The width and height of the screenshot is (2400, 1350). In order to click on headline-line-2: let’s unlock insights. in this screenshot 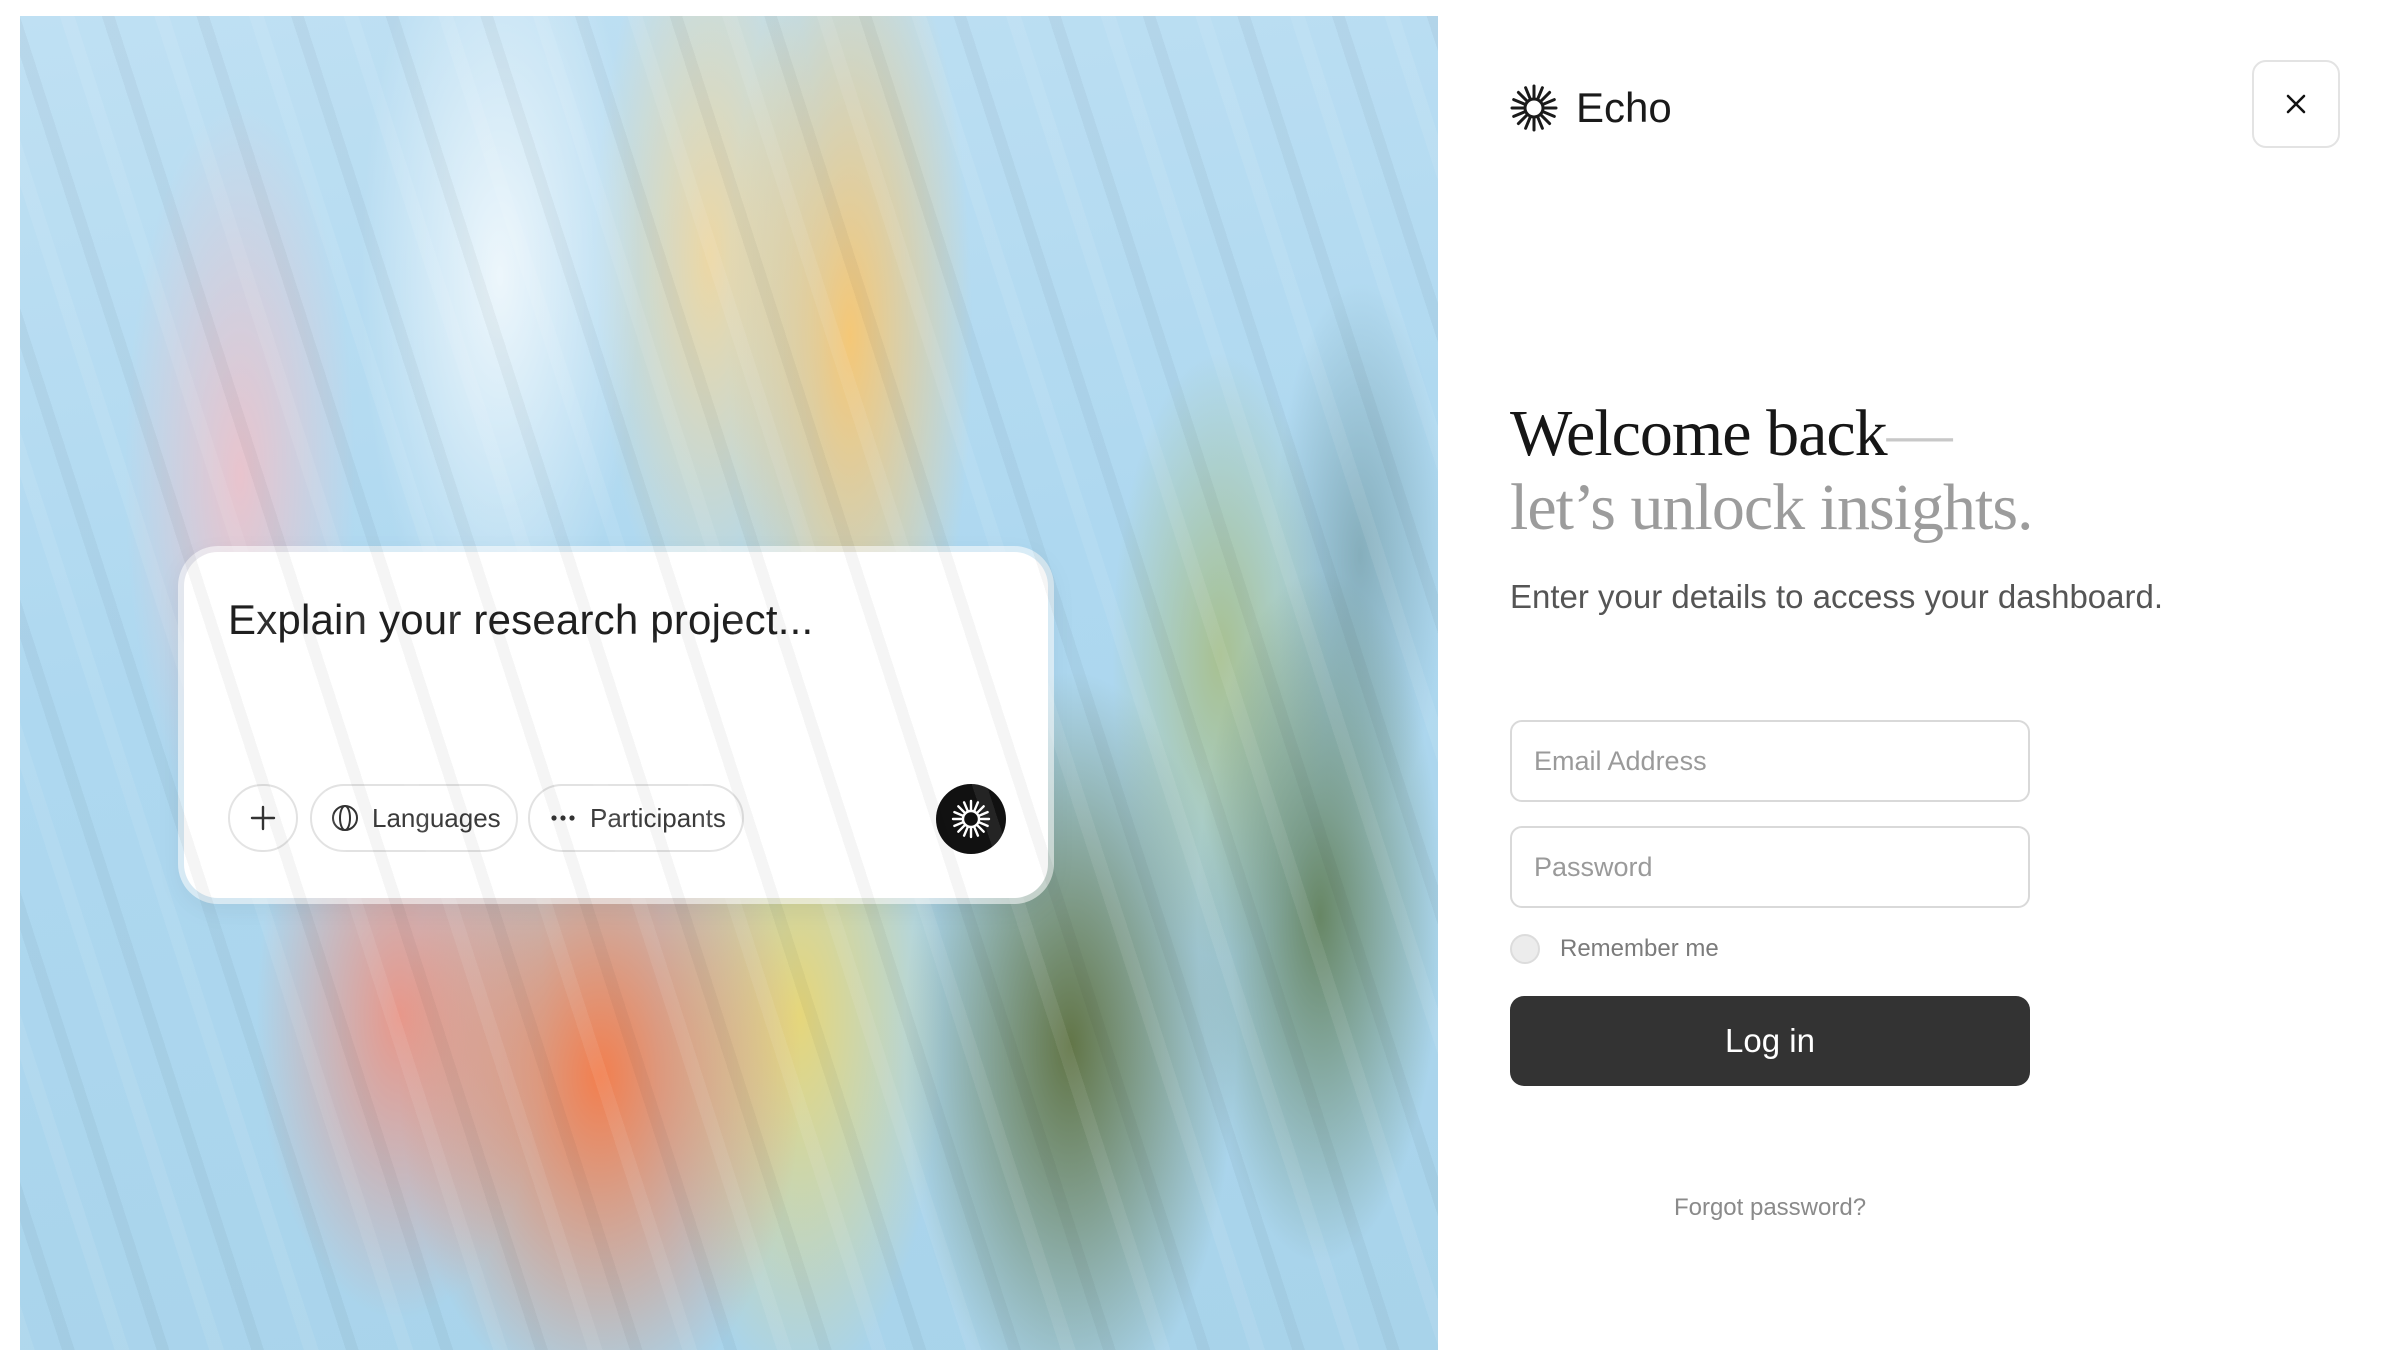, I will do `click(1771, 507)`.